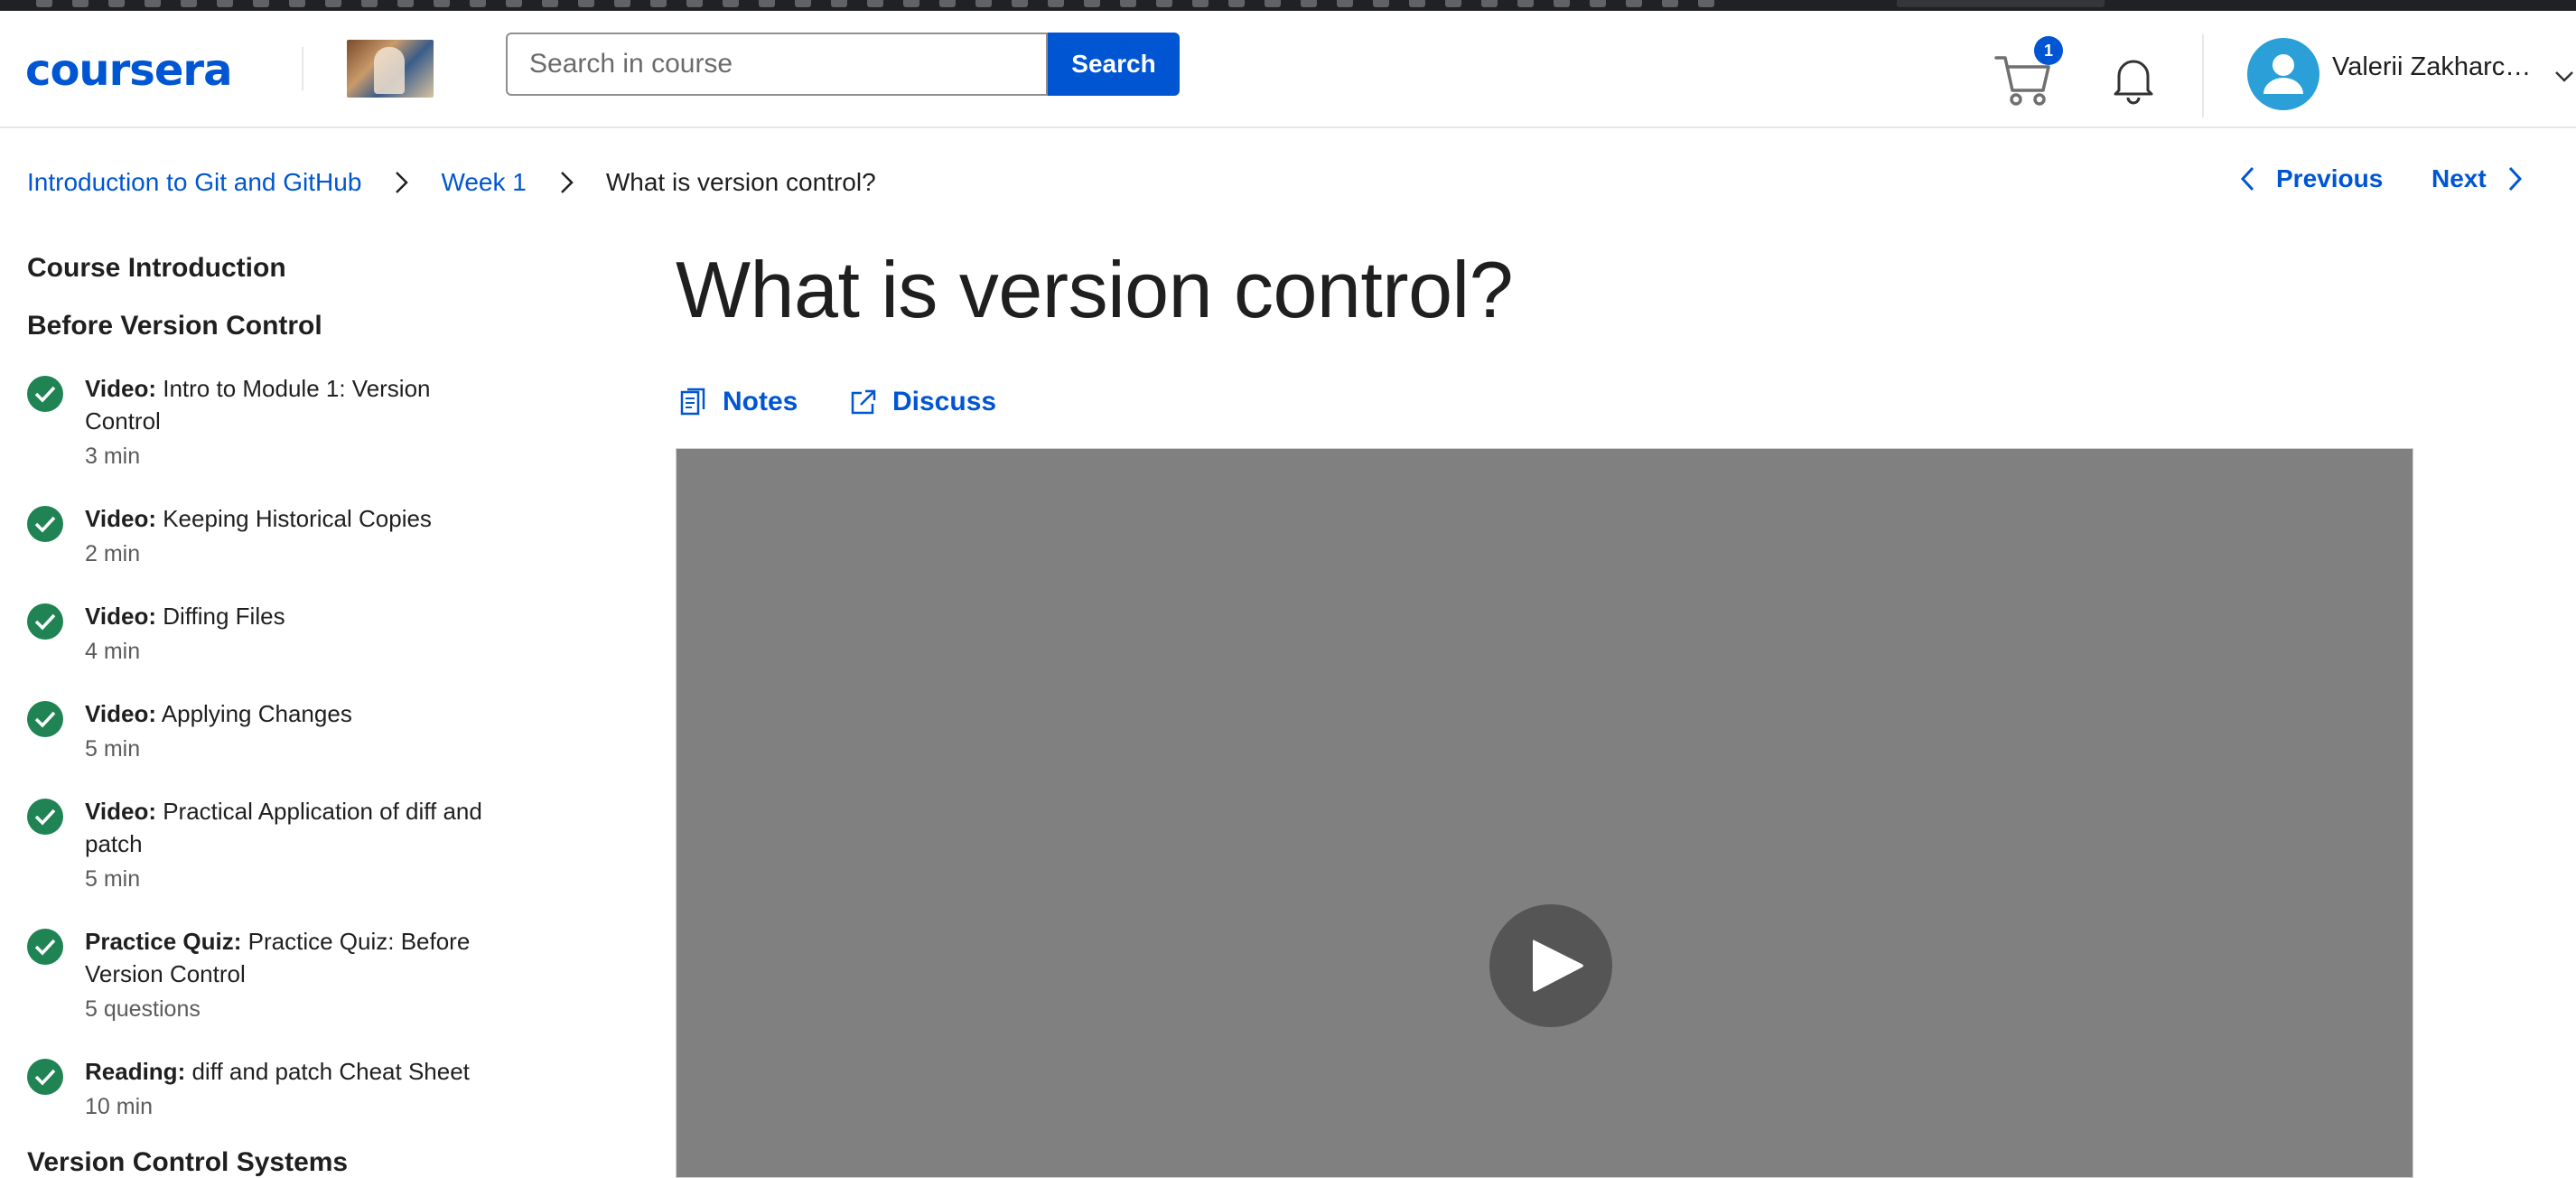 This screenshot has height=1178, width=2576. Describe the element at coordinates (120, 1106) in the screenshot. I see `item-duration: 10 min` at that location.